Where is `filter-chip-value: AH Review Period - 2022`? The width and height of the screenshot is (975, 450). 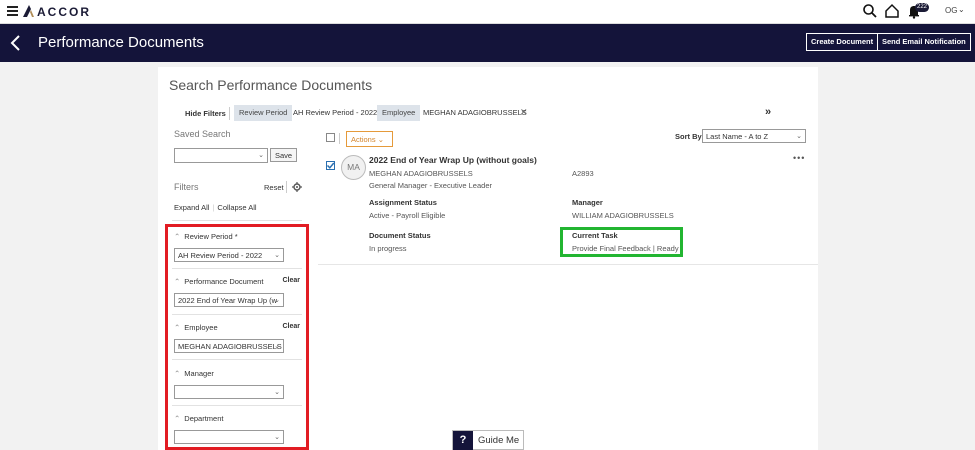
filter-chip-value: AH Review Period - 2022 is located at coordinates (335, 112).